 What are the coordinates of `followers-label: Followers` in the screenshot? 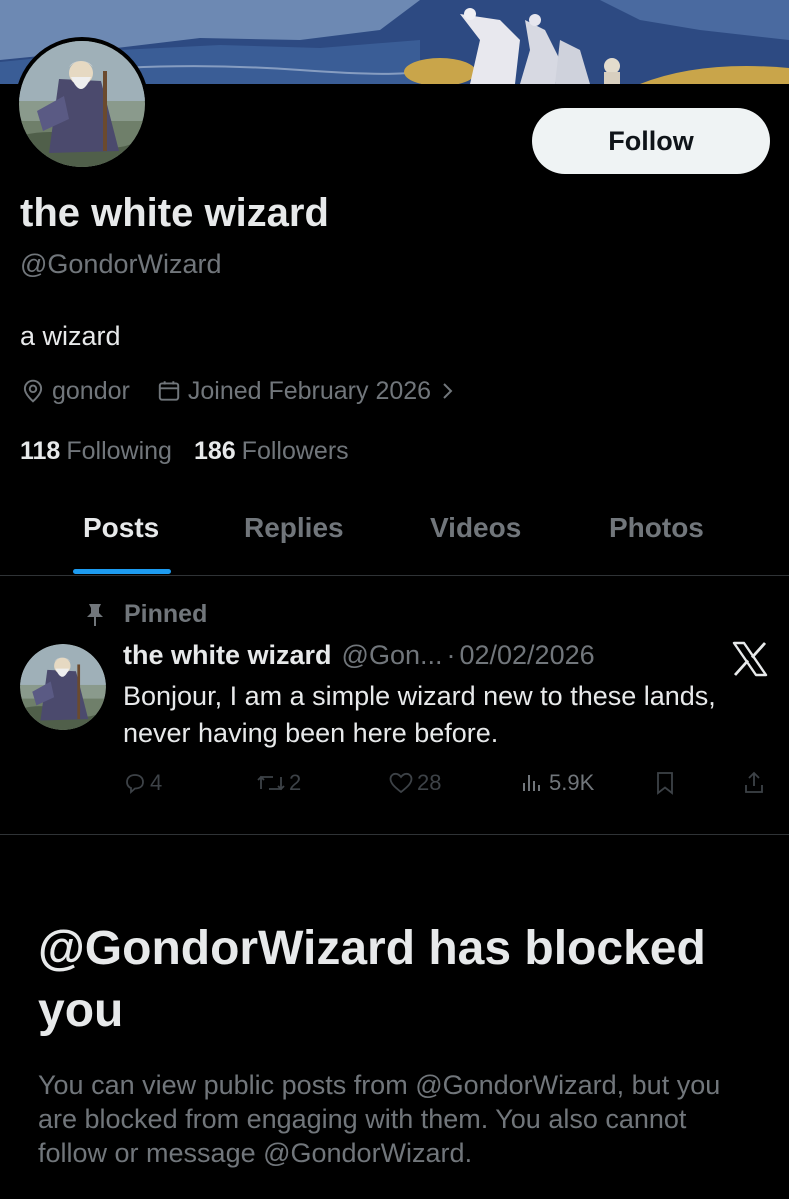 It's located at (295, 451).